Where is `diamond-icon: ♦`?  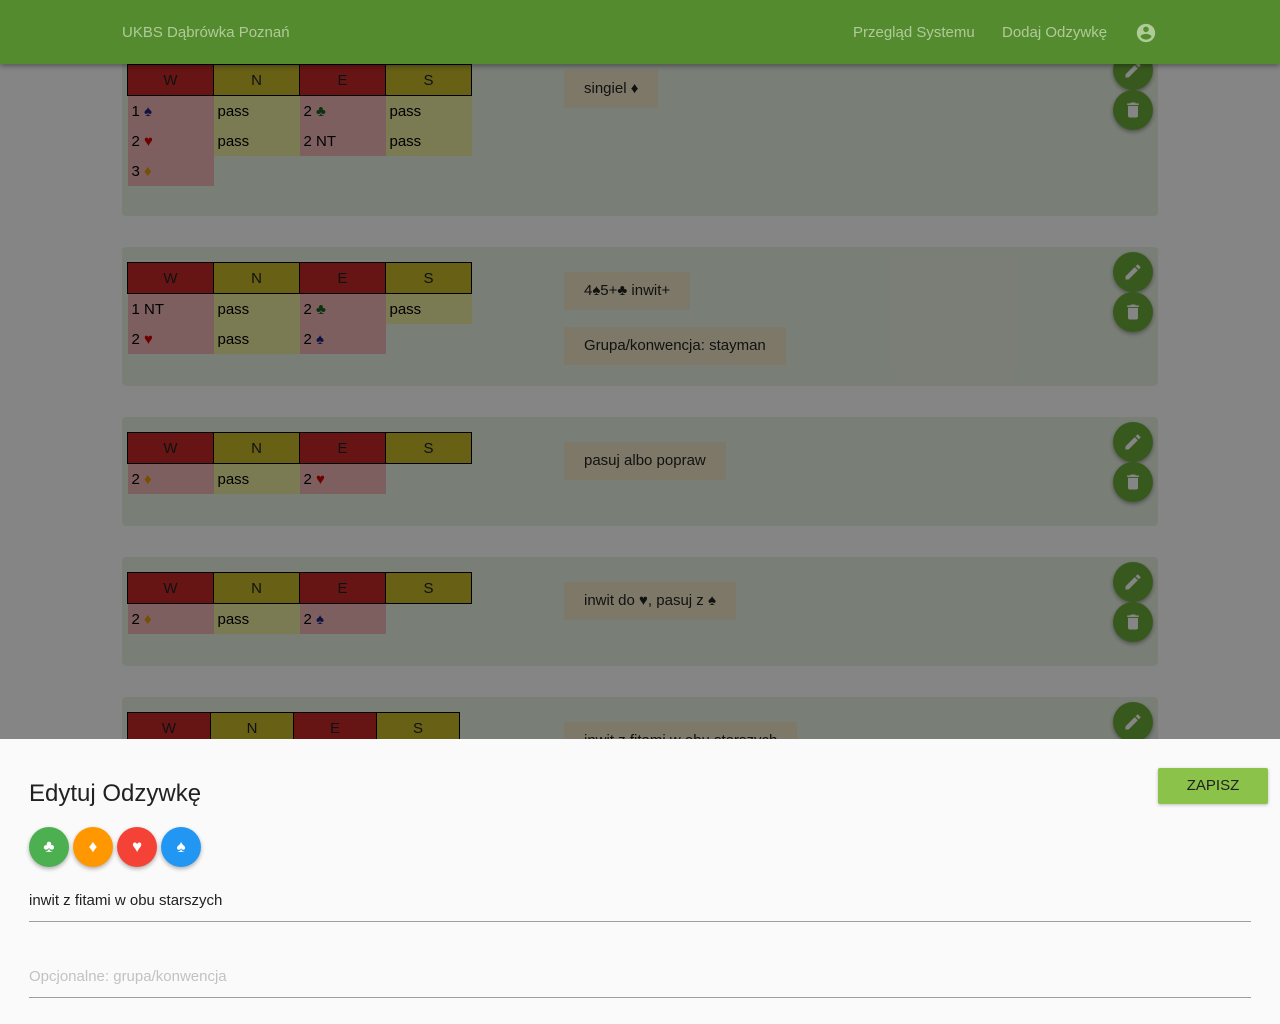 diamond-icon: ♦ is located at coordinates (93, 846).